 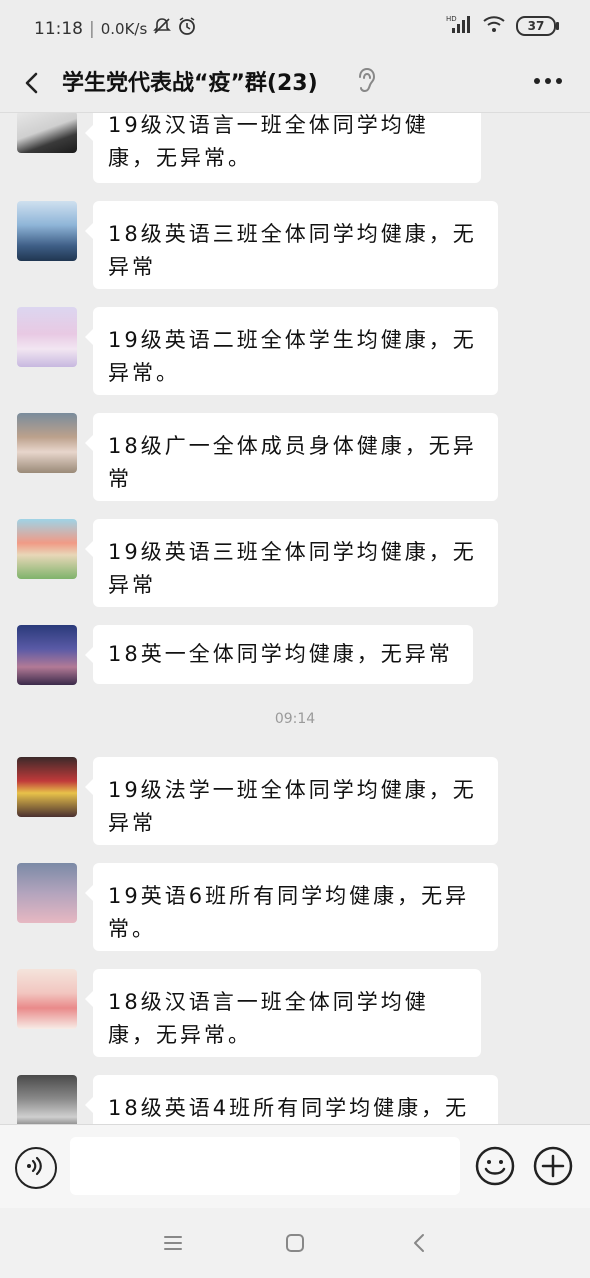 What do you see at coordinates (291, 563) in the screenshot?
I see `message-bubble: 19级英语三班全体同学均健康，无异常` at bounding box center [291, 563].